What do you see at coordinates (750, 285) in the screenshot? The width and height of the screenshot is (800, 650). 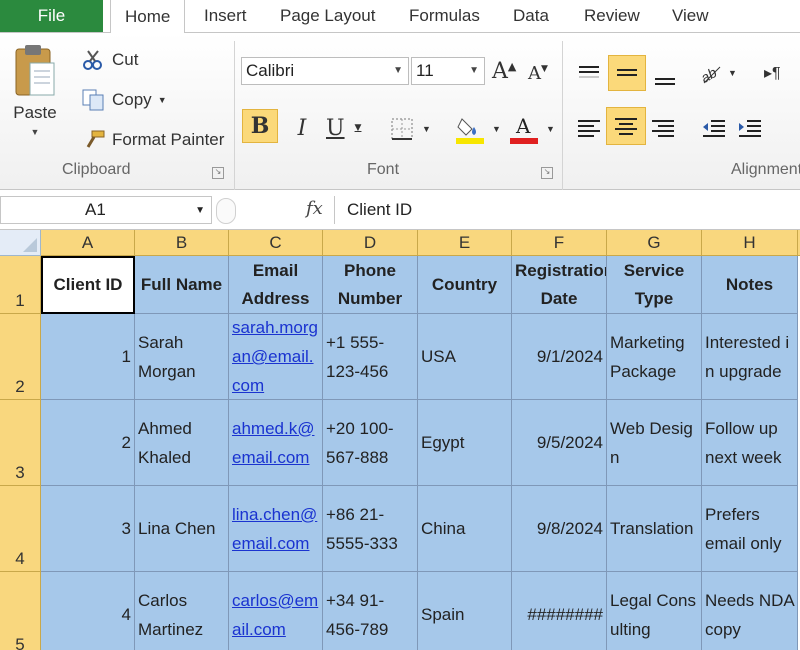 I see `header-cell: Notes` at bounding box center [750, 285].